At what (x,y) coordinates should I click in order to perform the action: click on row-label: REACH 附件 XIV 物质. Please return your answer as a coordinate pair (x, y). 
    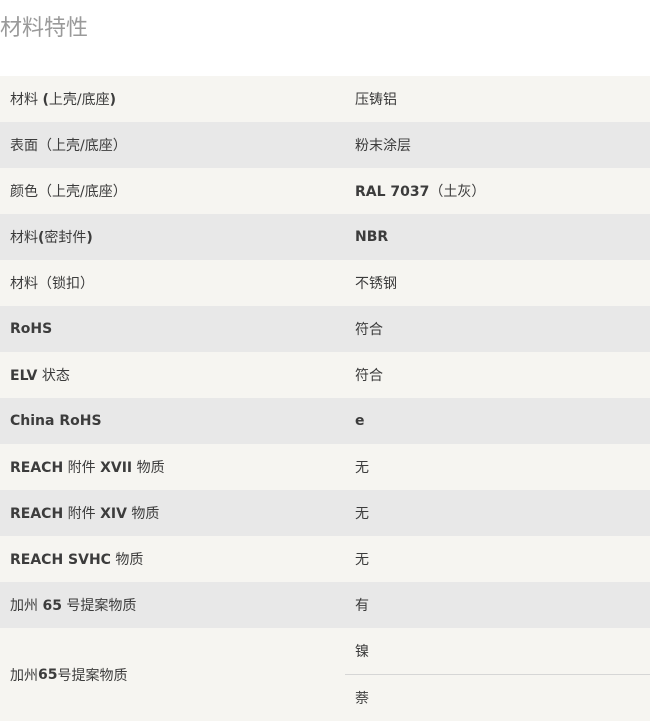
    Looking at the image, I should click on (85, 514).